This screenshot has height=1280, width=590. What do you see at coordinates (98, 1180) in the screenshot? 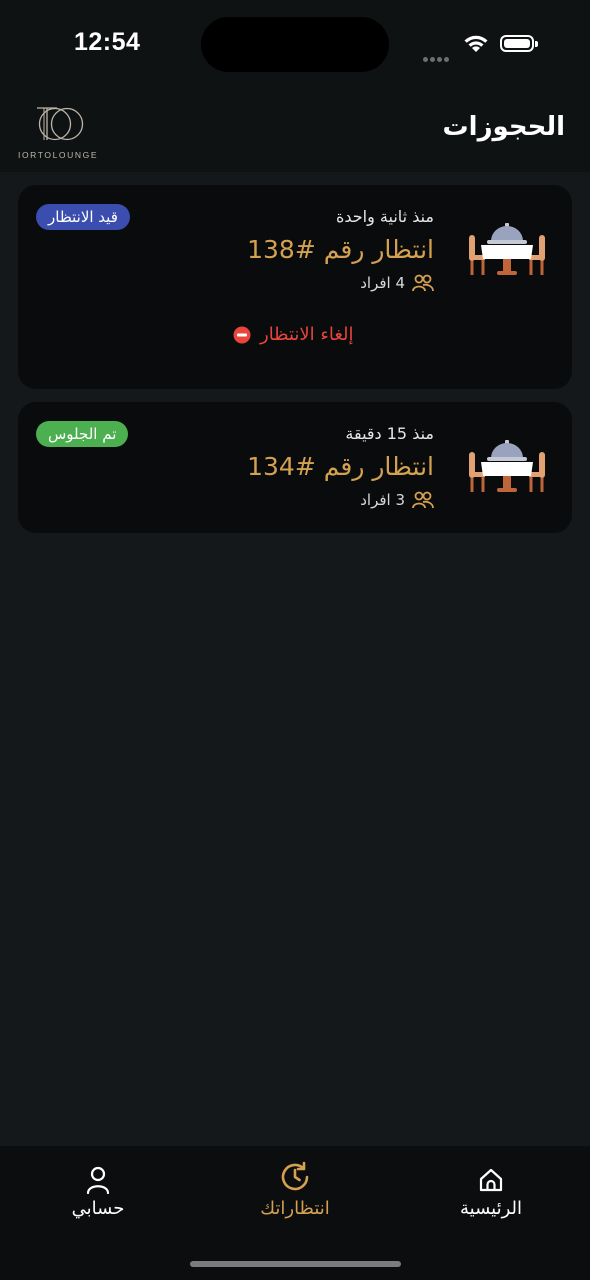
I see `user-icon` at bounding box center [98, 1180].